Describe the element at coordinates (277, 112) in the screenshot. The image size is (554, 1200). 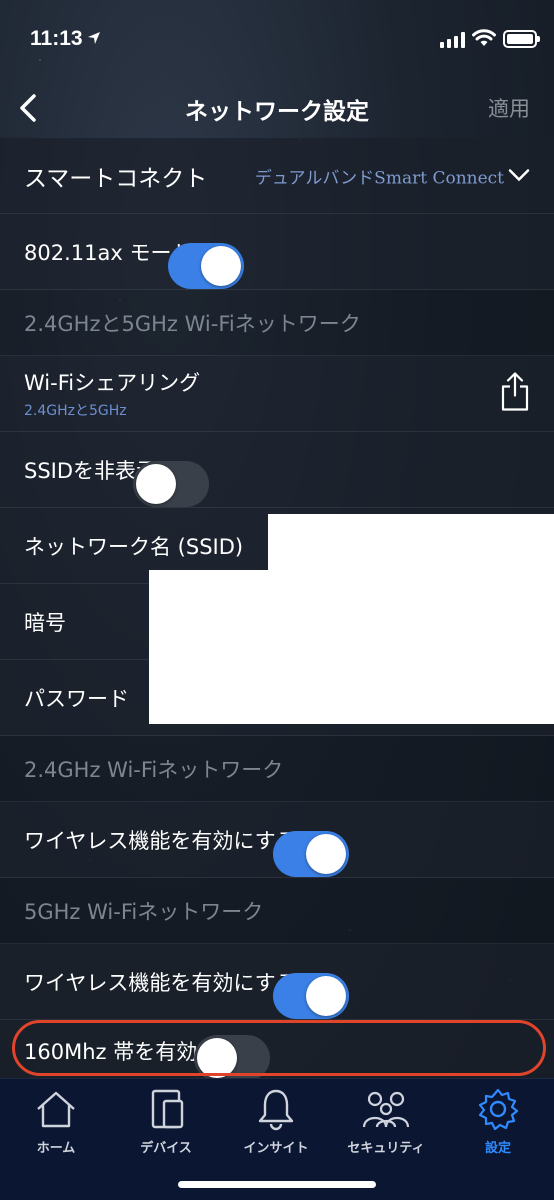
I see `page-title: ネットワーク設定` at that location.